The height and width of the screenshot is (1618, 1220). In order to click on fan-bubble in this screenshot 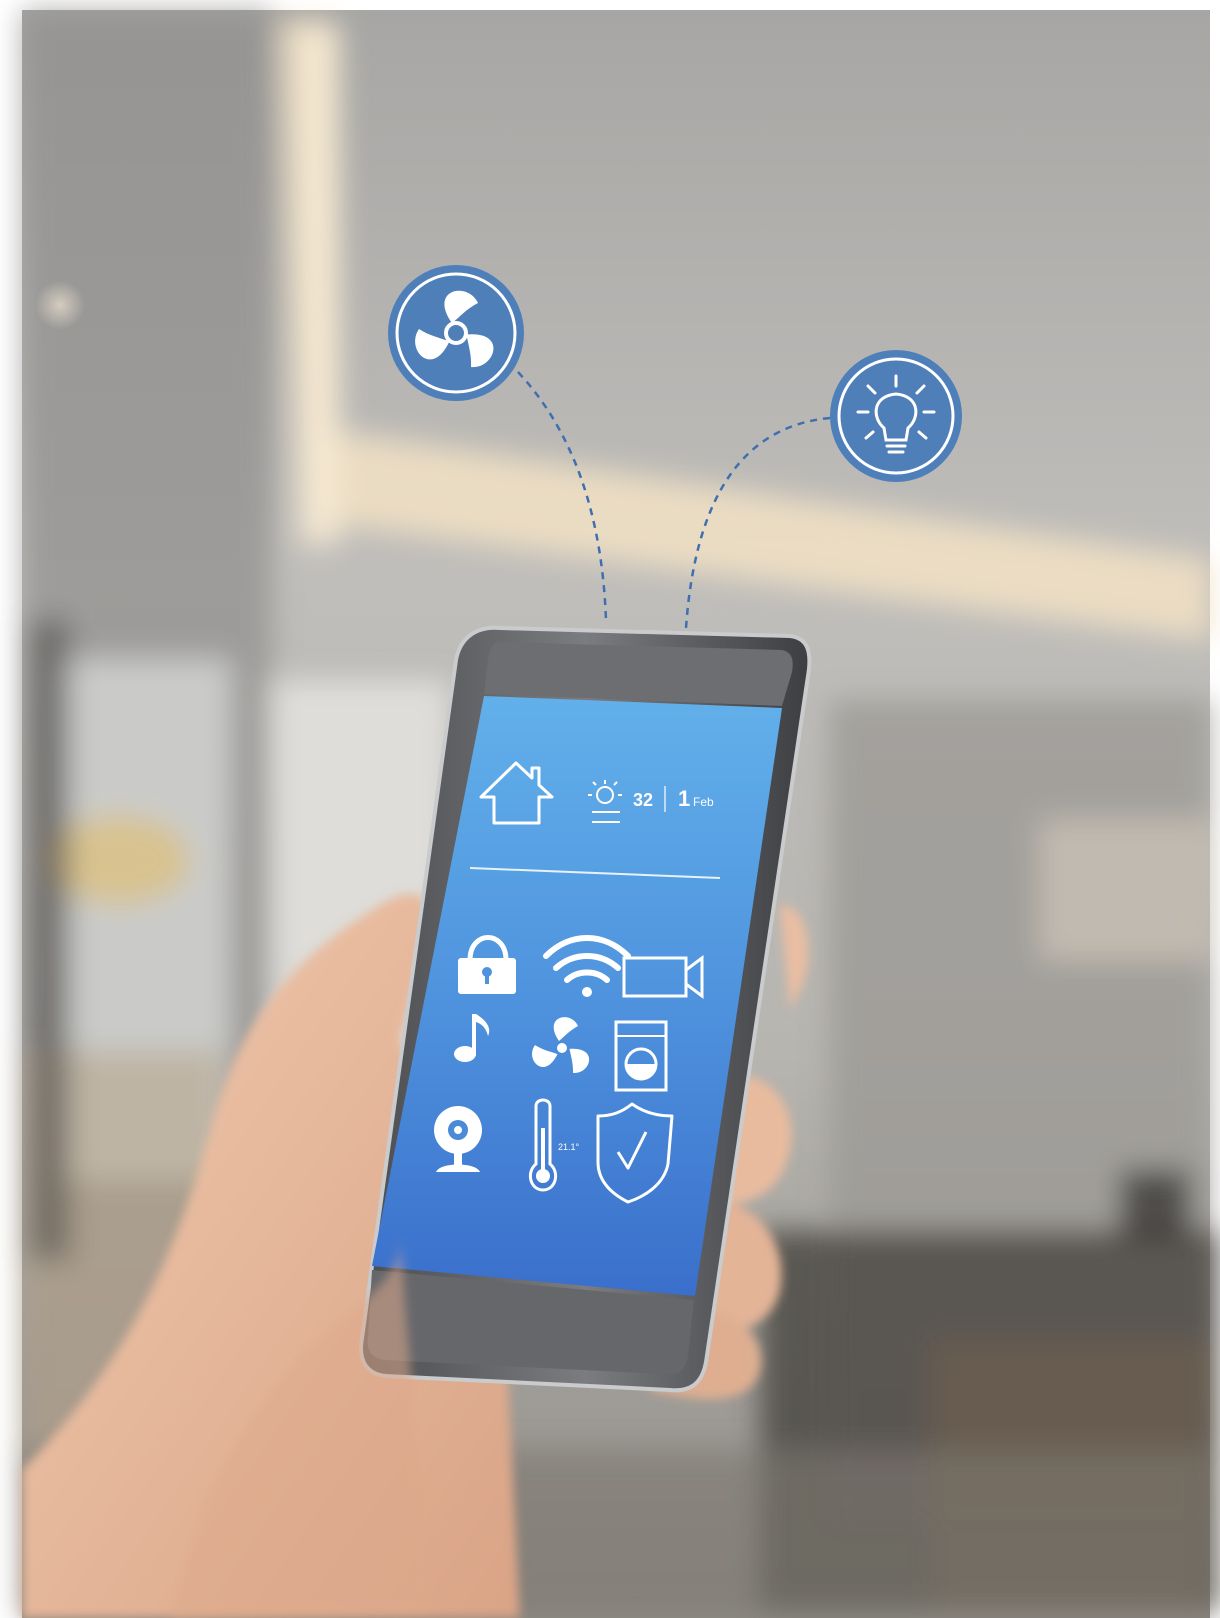, I will do `click(456, 333)`.